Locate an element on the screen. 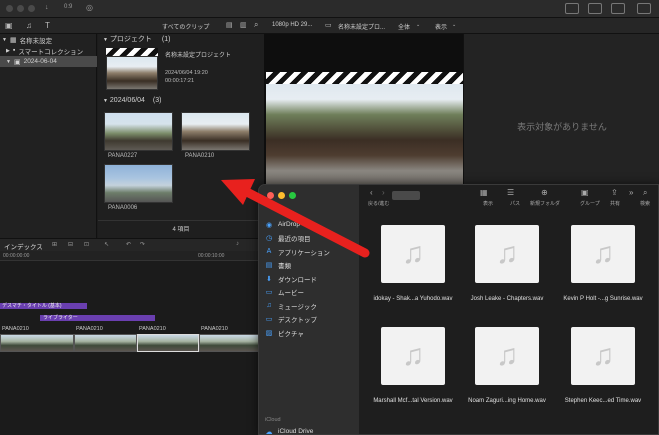 This screenshot has height=435, width=659. clip-label: PANA0006 is located at coordinates (123, 208).